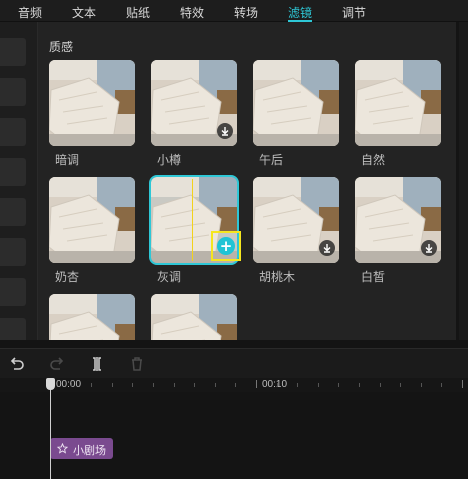 This screenshot has height=479, width=468. What do you see at coordinates (138, 12) in the screenshot?
I see `tab-stickers: 贴纸` at bounding box center [138, 12].